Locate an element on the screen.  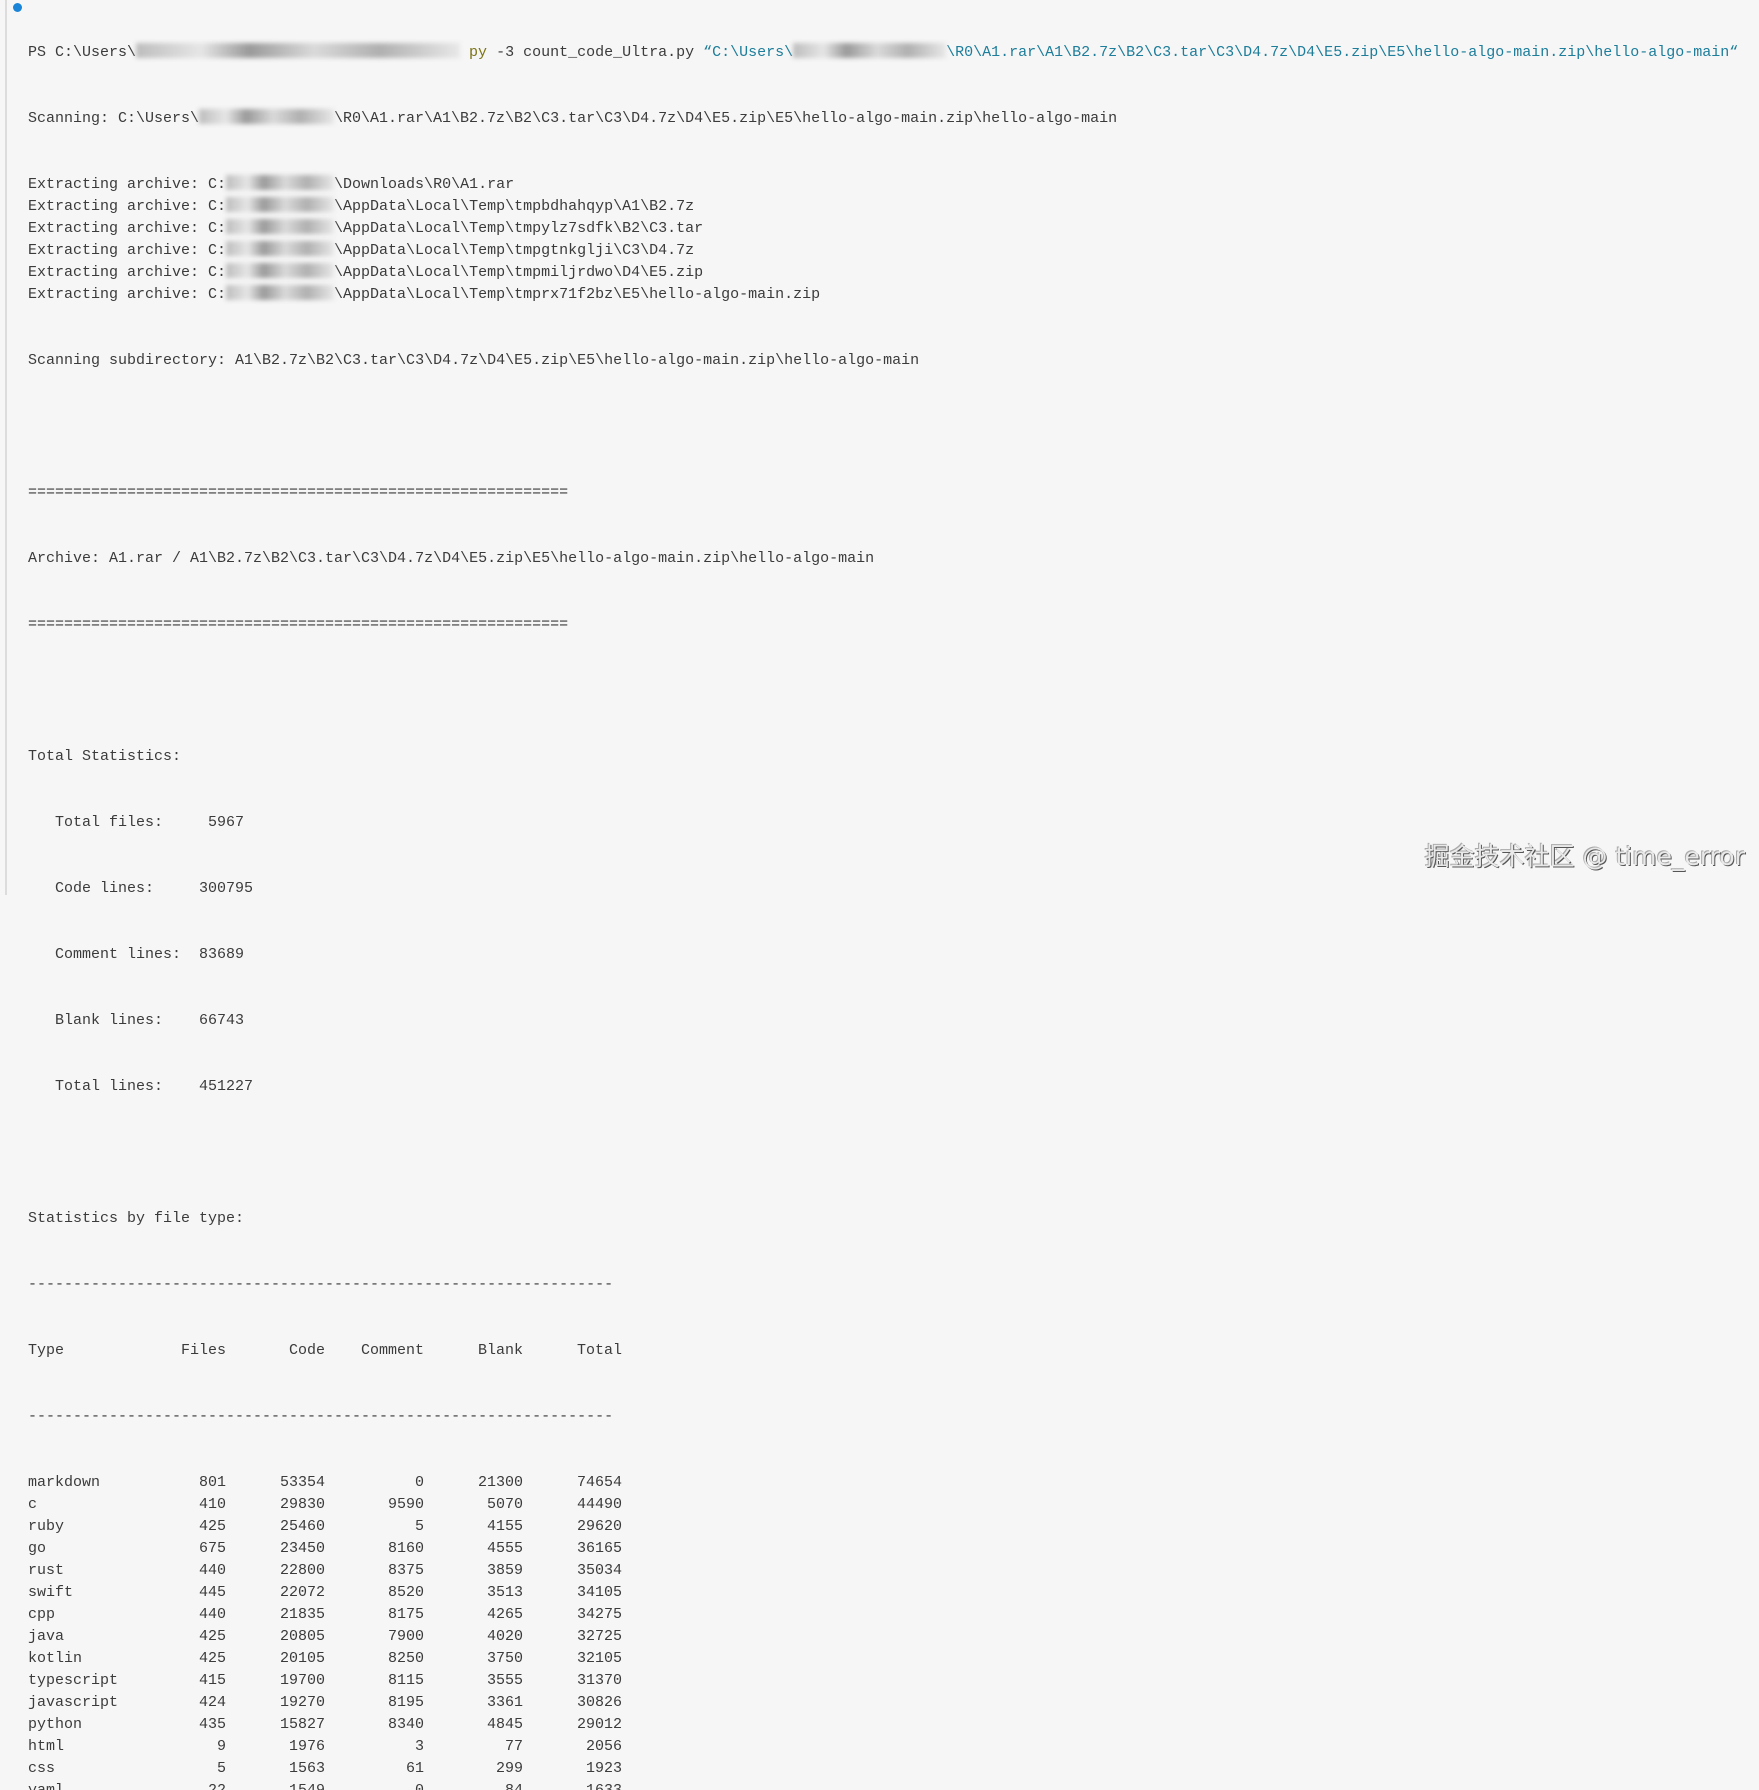
cell-total: 29620 is located at coordinates (599, 1526).